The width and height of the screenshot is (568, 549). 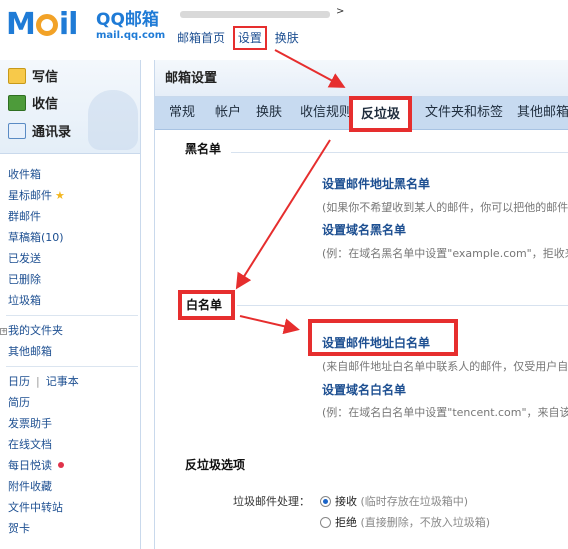 I want to click on spam-reject-option: 拒绝 (直接删除，不放入垃圾箱), so click(x=412, y=523).